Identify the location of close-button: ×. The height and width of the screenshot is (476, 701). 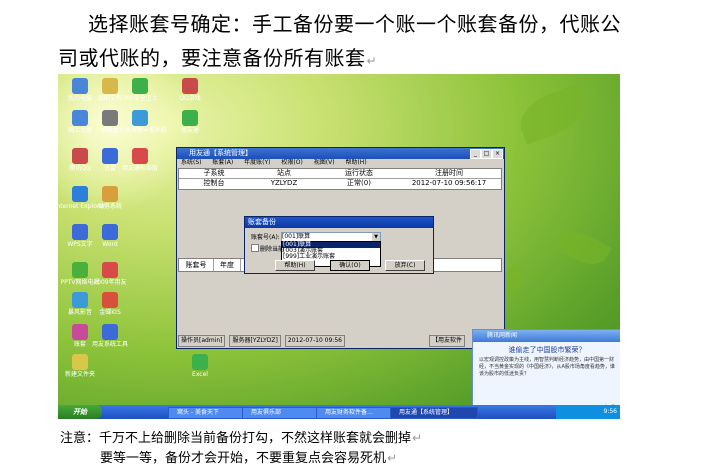
(497, 154).